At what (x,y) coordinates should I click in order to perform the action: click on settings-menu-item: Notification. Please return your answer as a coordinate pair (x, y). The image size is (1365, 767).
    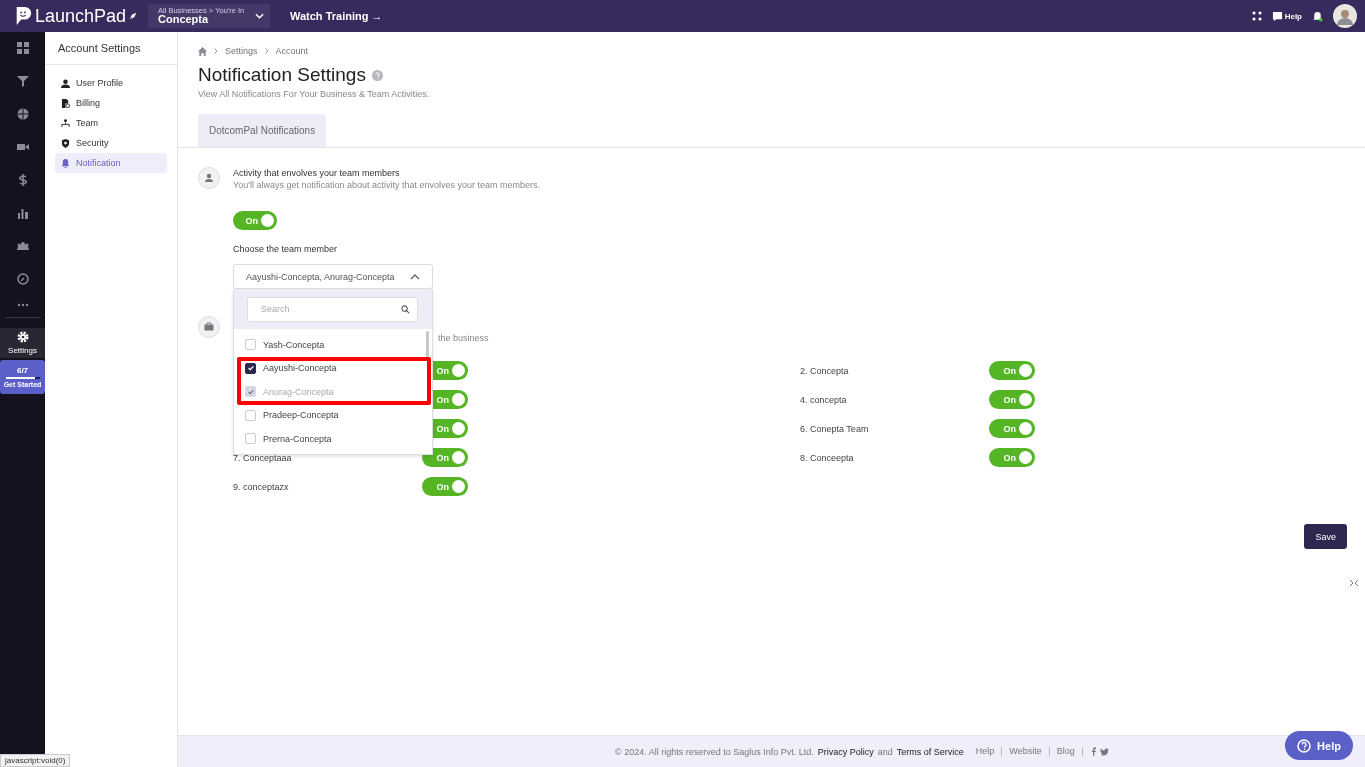
    Looking at the image, I should click on (111, 163).